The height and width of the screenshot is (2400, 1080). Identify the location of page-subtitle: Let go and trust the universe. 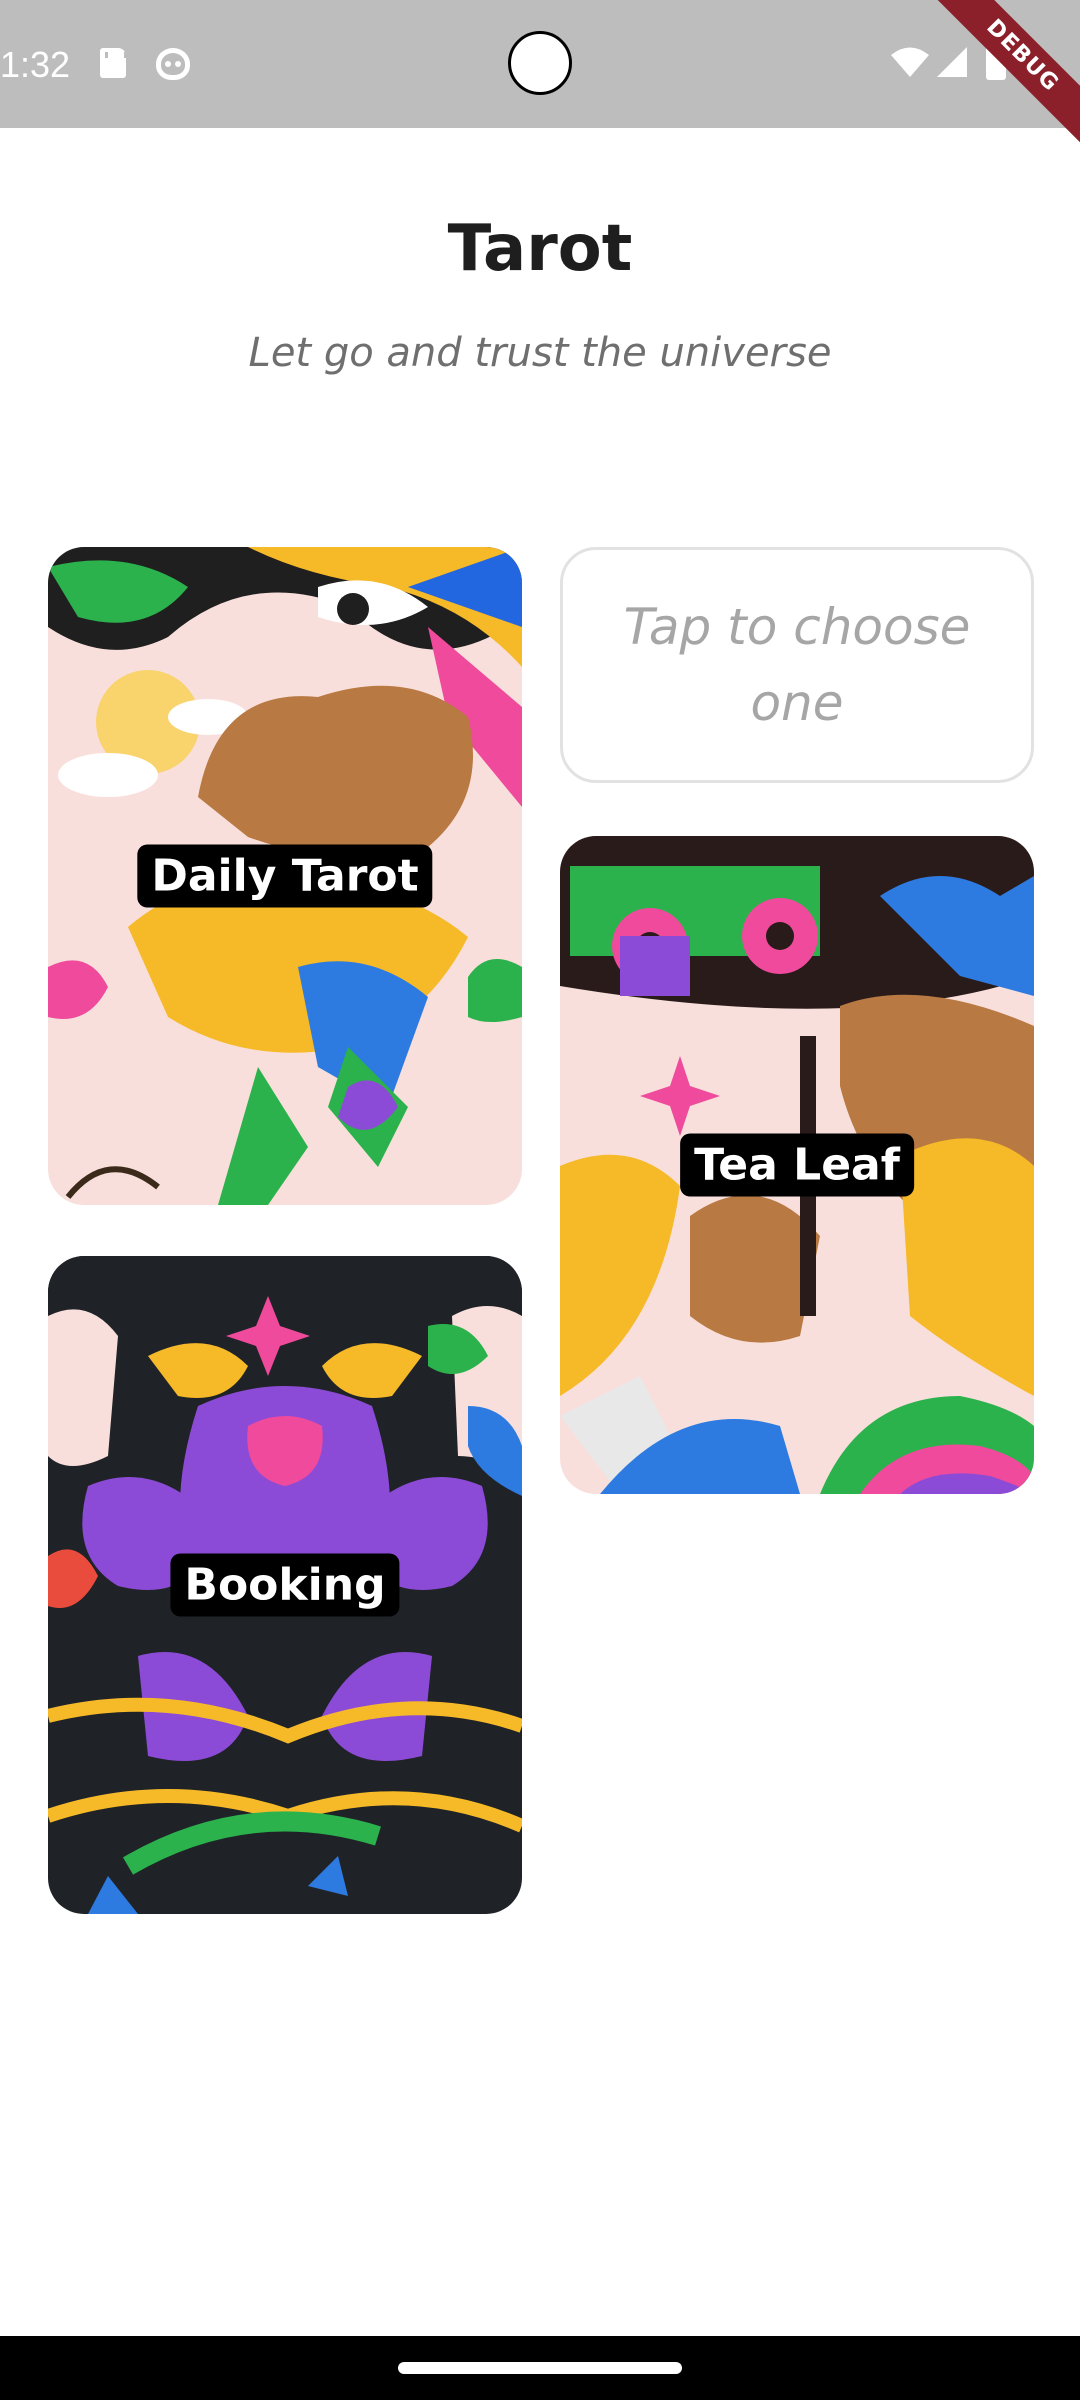
(540, 353).